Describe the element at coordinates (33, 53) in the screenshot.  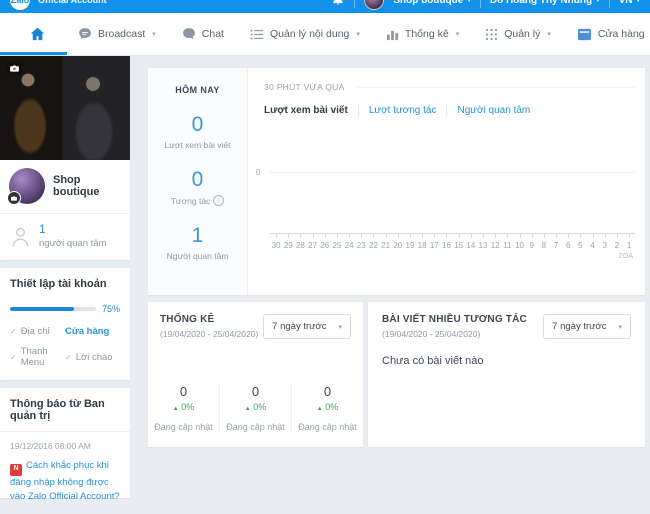
I see `active-tab-indicator` at that location.